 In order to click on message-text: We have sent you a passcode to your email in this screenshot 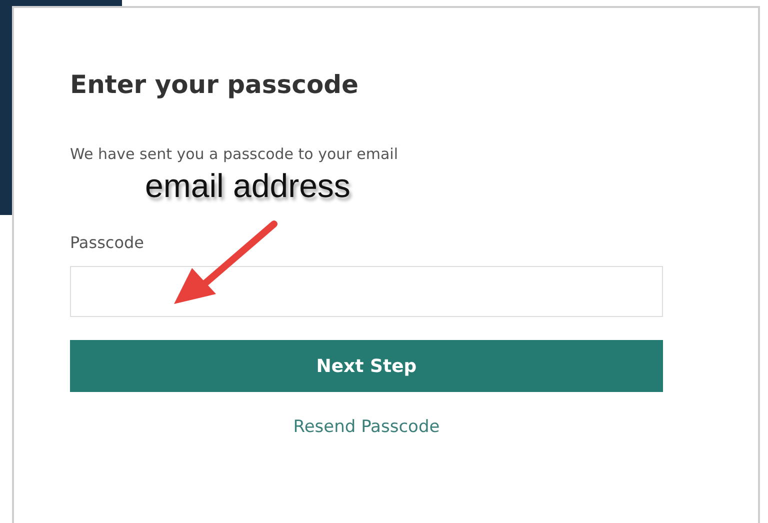, I will do `click(234, 154)`.